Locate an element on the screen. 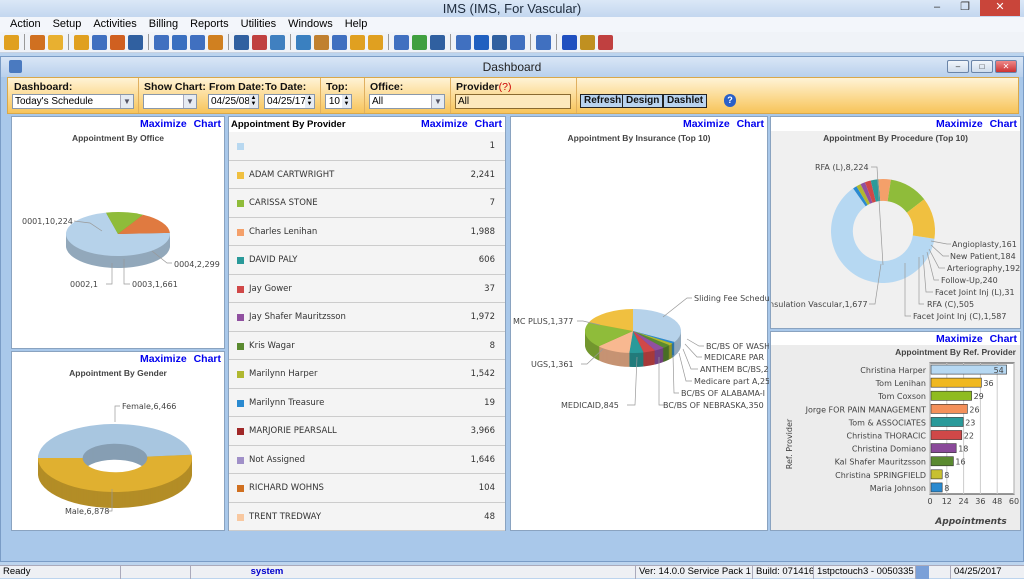 Image resolution: width=1024 pixels, height=579 pixels. top-input: 10 ▲ ▼ is located at coordinates (338, 101).